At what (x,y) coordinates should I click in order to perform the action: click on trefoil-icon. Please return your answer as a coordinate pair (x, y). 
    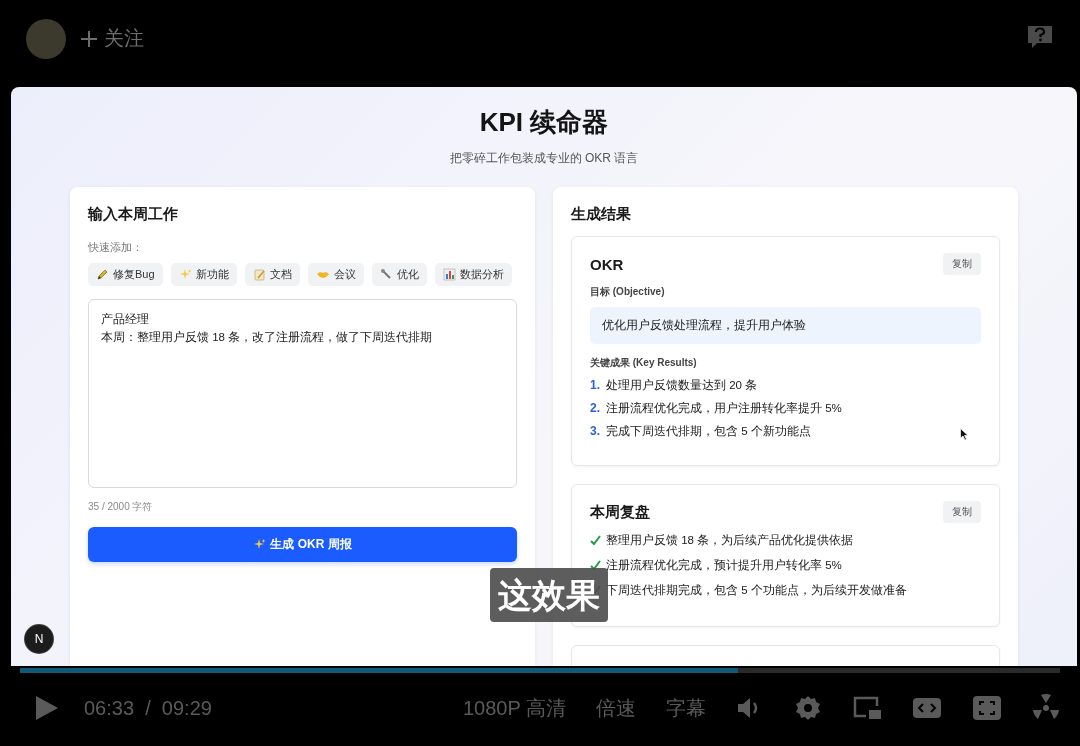
    Looking at the image, I should click on (1046, 708).